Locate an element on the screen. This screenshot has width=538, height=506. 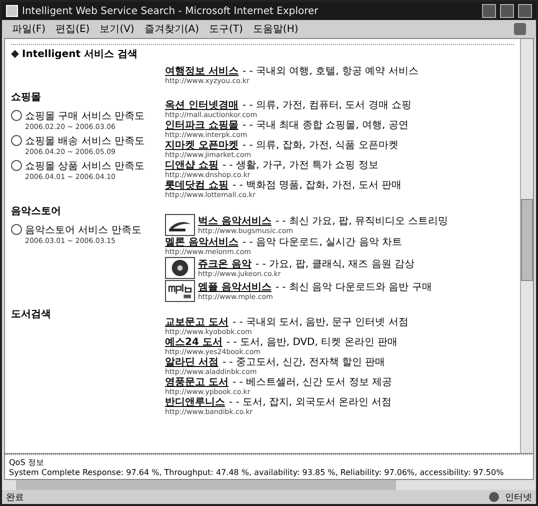
result-link: 반디앤루니스 is located at coordinates (195, 402).